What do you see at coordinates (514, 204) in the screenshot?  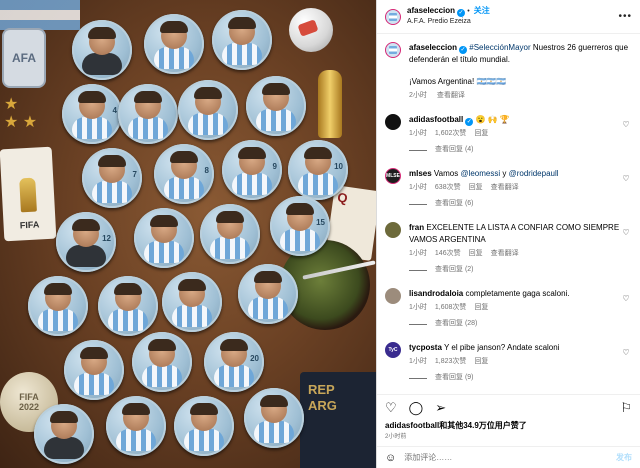 I see `view-replies-button: 查看回复 (6)` at bounding box center [514, 204].